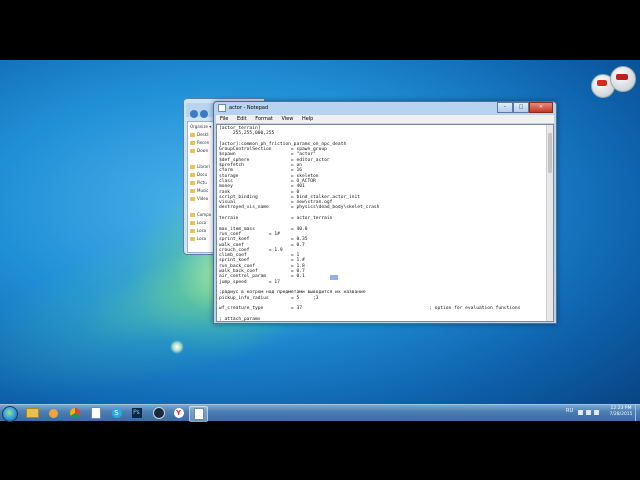  Describe the element at coordinates (203, 190) in the screenshot. I see `nav-item-label: Music` at that location.